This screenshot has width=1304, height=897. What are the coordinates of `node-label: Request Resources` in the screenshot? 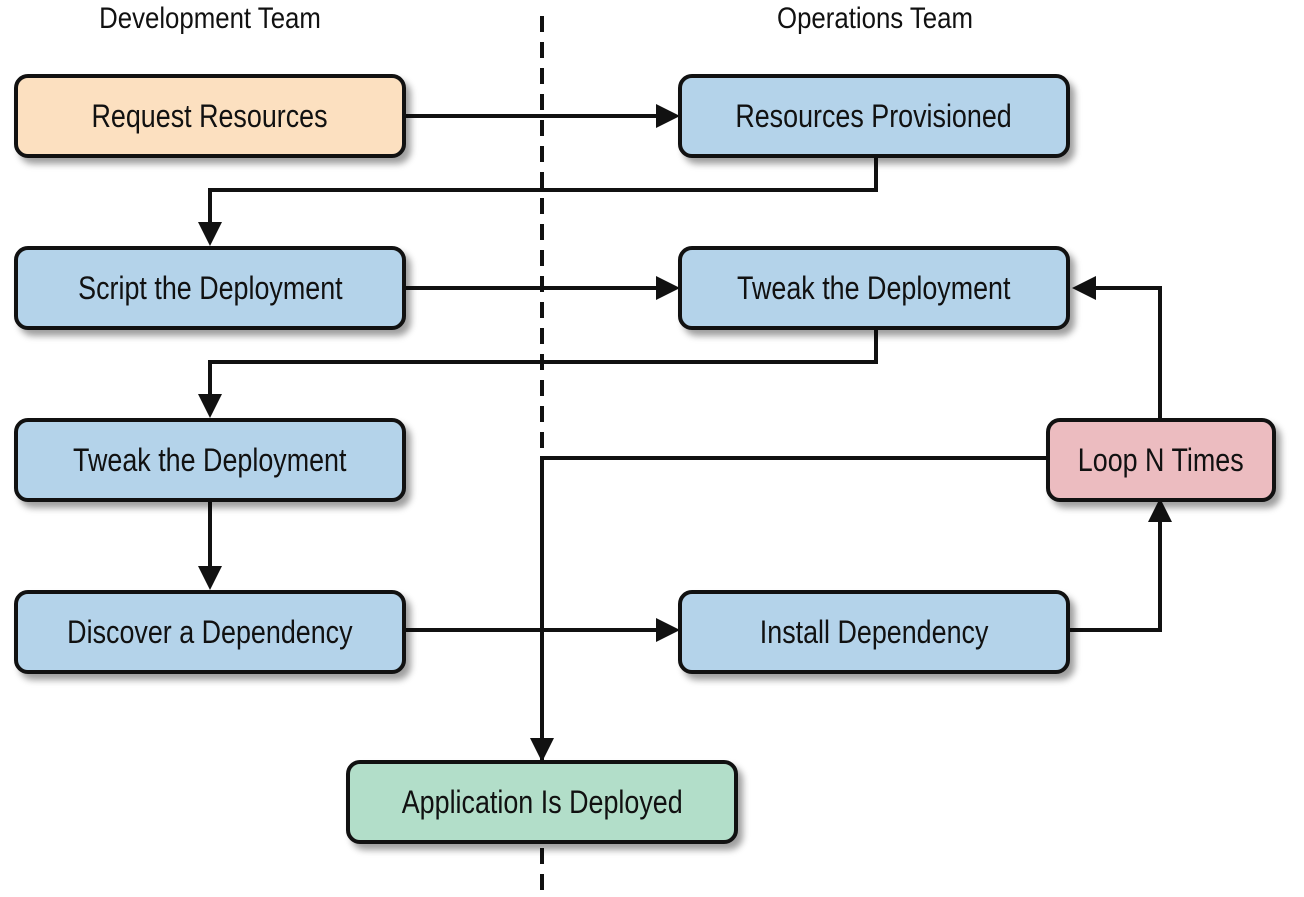 It's located at (210, 115).